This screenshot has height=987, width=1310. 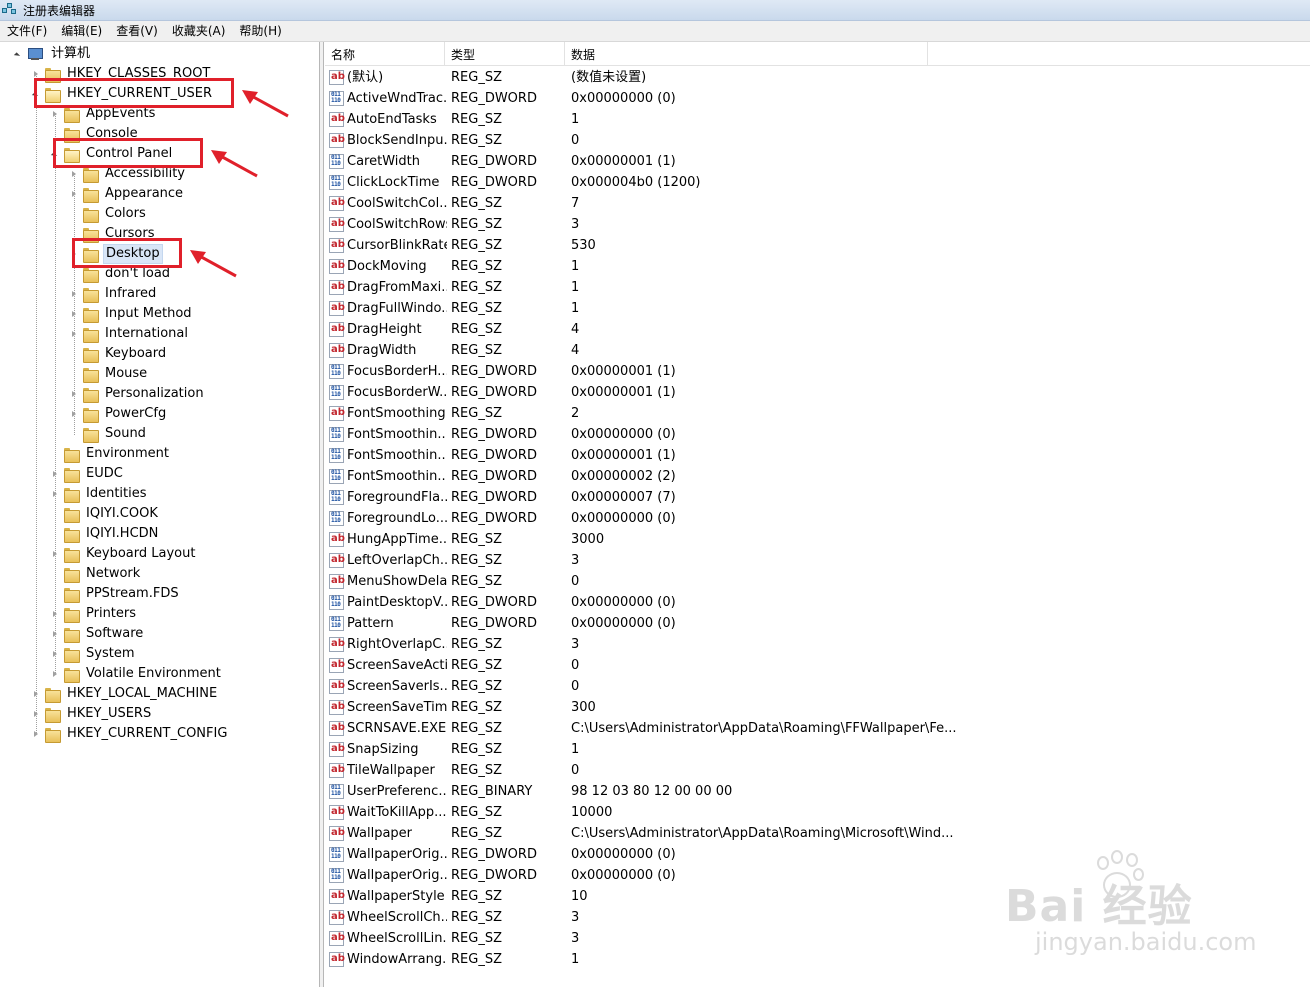 What do you see at coordinates (81, 31) in the screenshot?
I see `menu-edit: 编辑(E)` at bounding box center [81, 31].